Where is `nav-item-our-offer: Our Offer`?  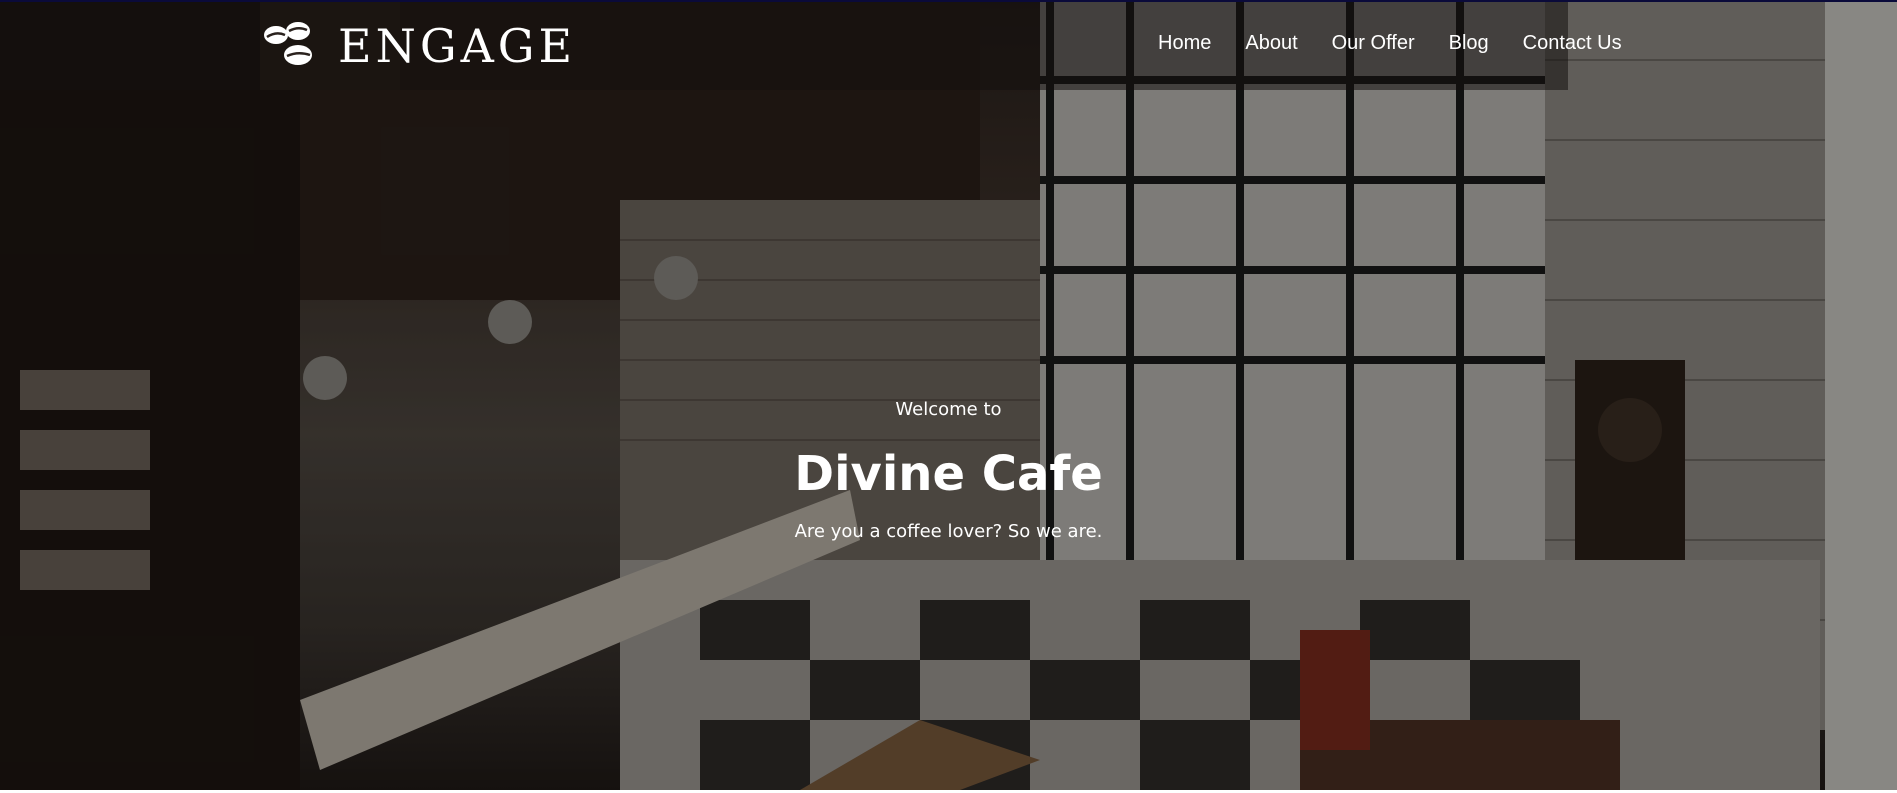
nav-item-our-offer: Our Offer is located at coordinates (1373, 43).